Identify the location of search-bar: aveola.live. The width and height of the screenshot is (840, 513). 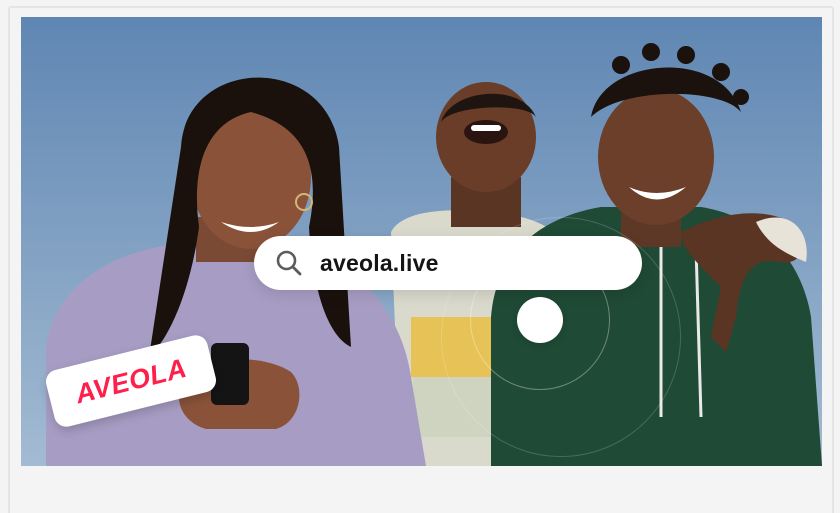
(448, 263).